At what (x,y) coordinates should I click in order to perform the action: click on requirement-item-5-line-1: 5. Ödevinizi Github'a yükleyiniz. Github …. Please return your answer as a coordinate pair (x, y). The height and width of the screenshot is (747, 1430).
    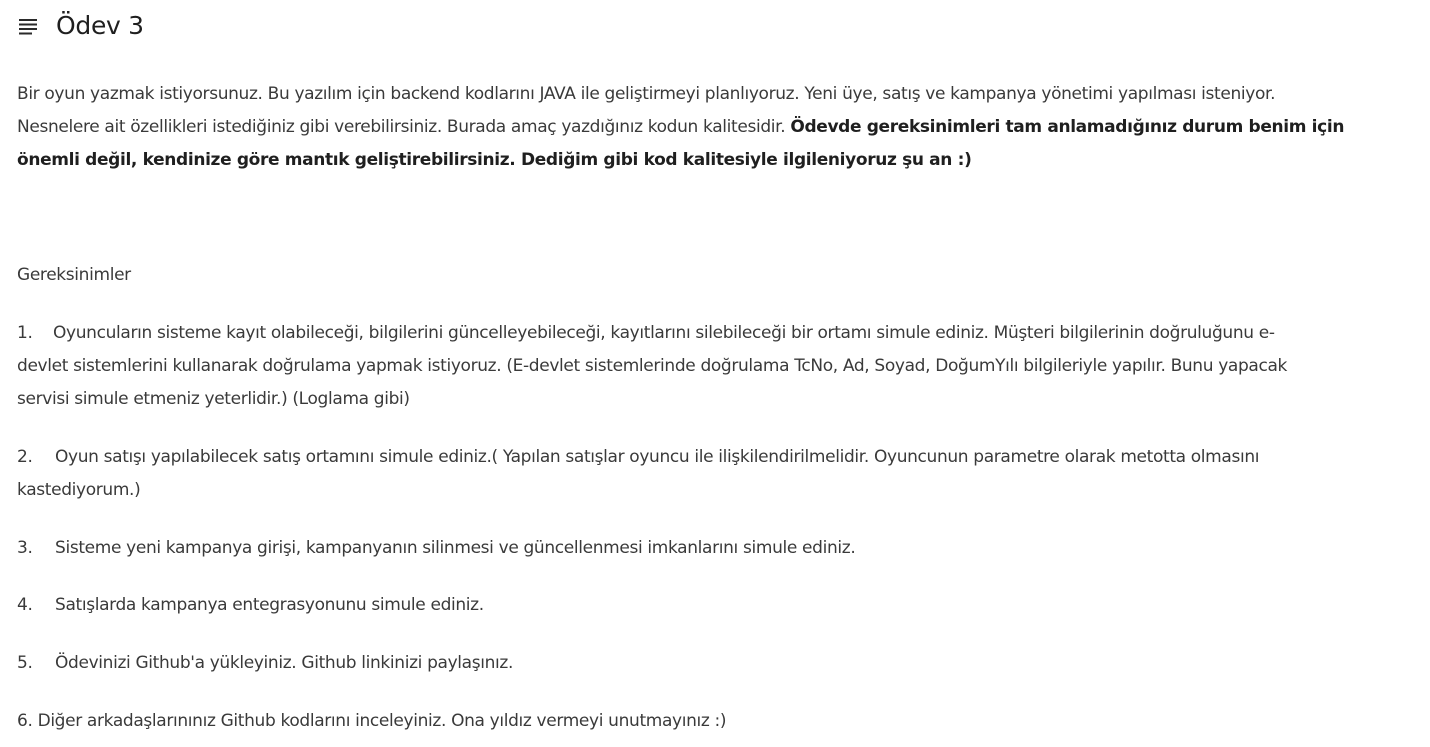
    Looking at the image, I should click on (717, 663).